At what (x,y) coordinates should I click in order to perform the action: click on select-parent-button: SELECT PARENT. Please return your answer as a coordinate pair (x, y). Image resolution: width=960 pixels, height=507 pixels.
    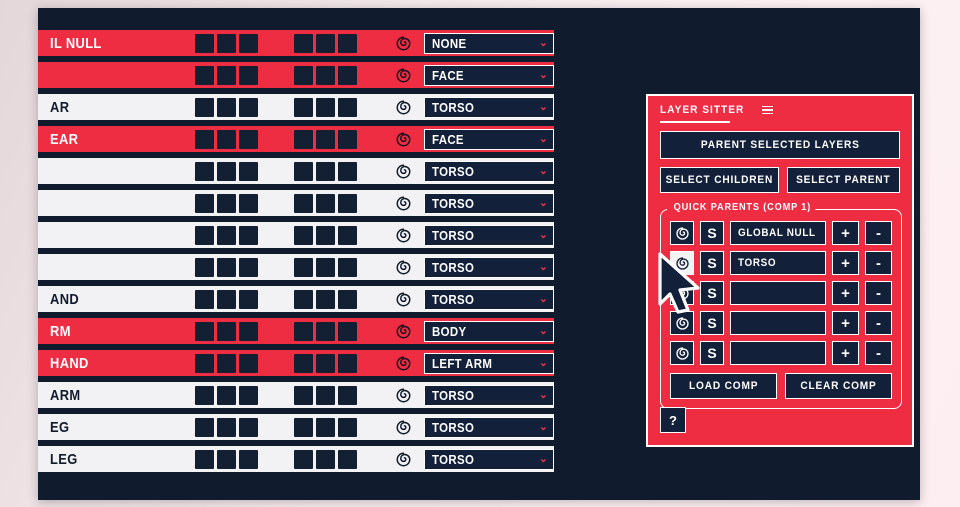
    Looking at the image, I should click on (843, 180).